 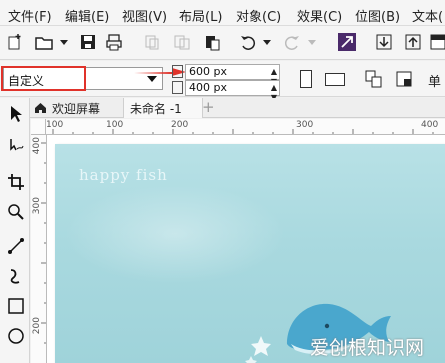 What do you see at coordinates (39, 249) in the screenshot?
I see `vertical-ruler: 400 300 200` at bounding box center [39, 249].